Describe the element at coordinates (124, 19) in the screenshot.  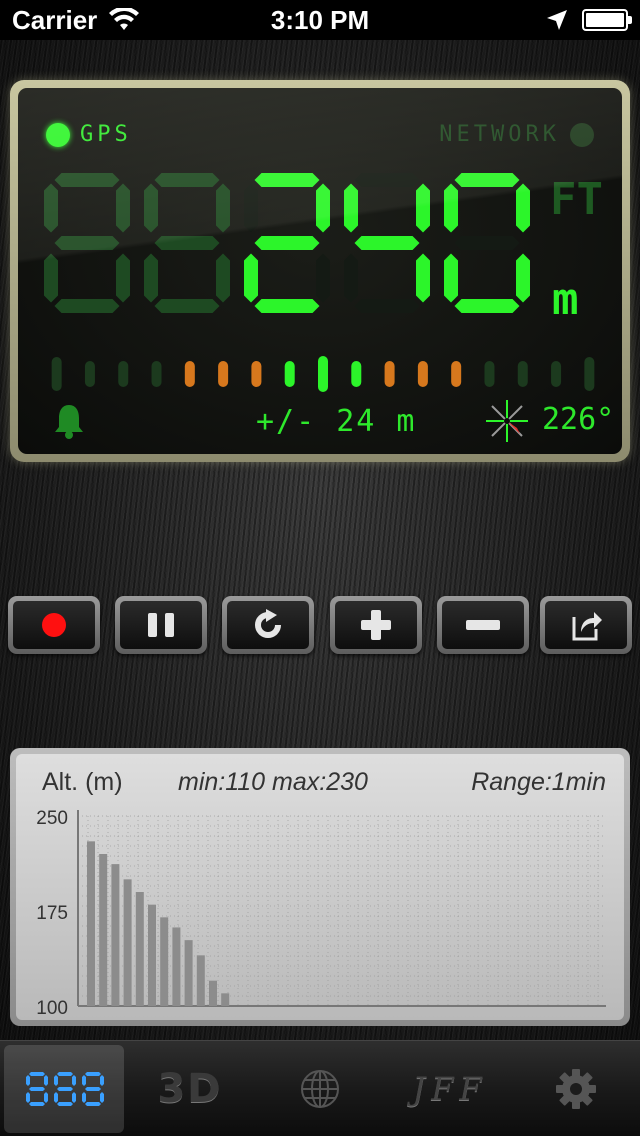
I see `wifi-icon` at that location.